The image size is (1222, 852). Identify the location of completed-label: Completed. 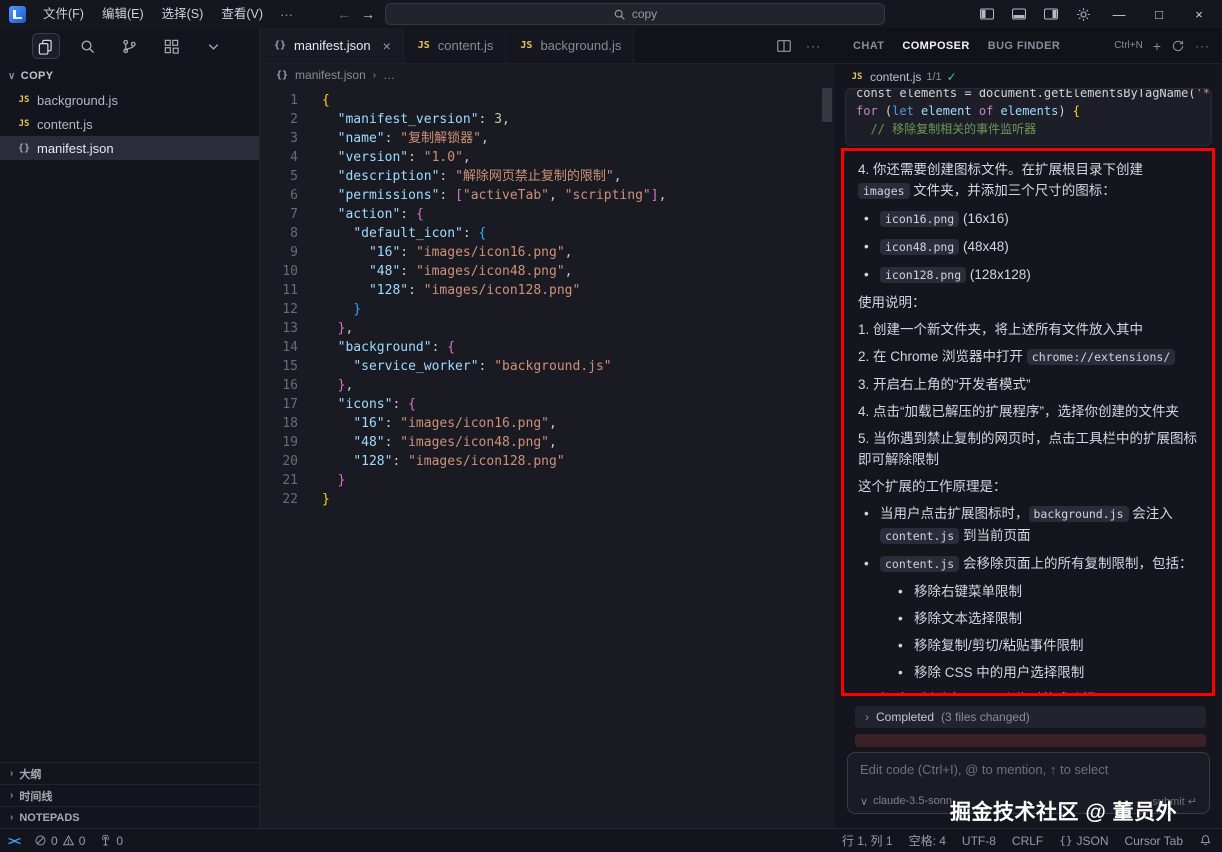
(905, 717).